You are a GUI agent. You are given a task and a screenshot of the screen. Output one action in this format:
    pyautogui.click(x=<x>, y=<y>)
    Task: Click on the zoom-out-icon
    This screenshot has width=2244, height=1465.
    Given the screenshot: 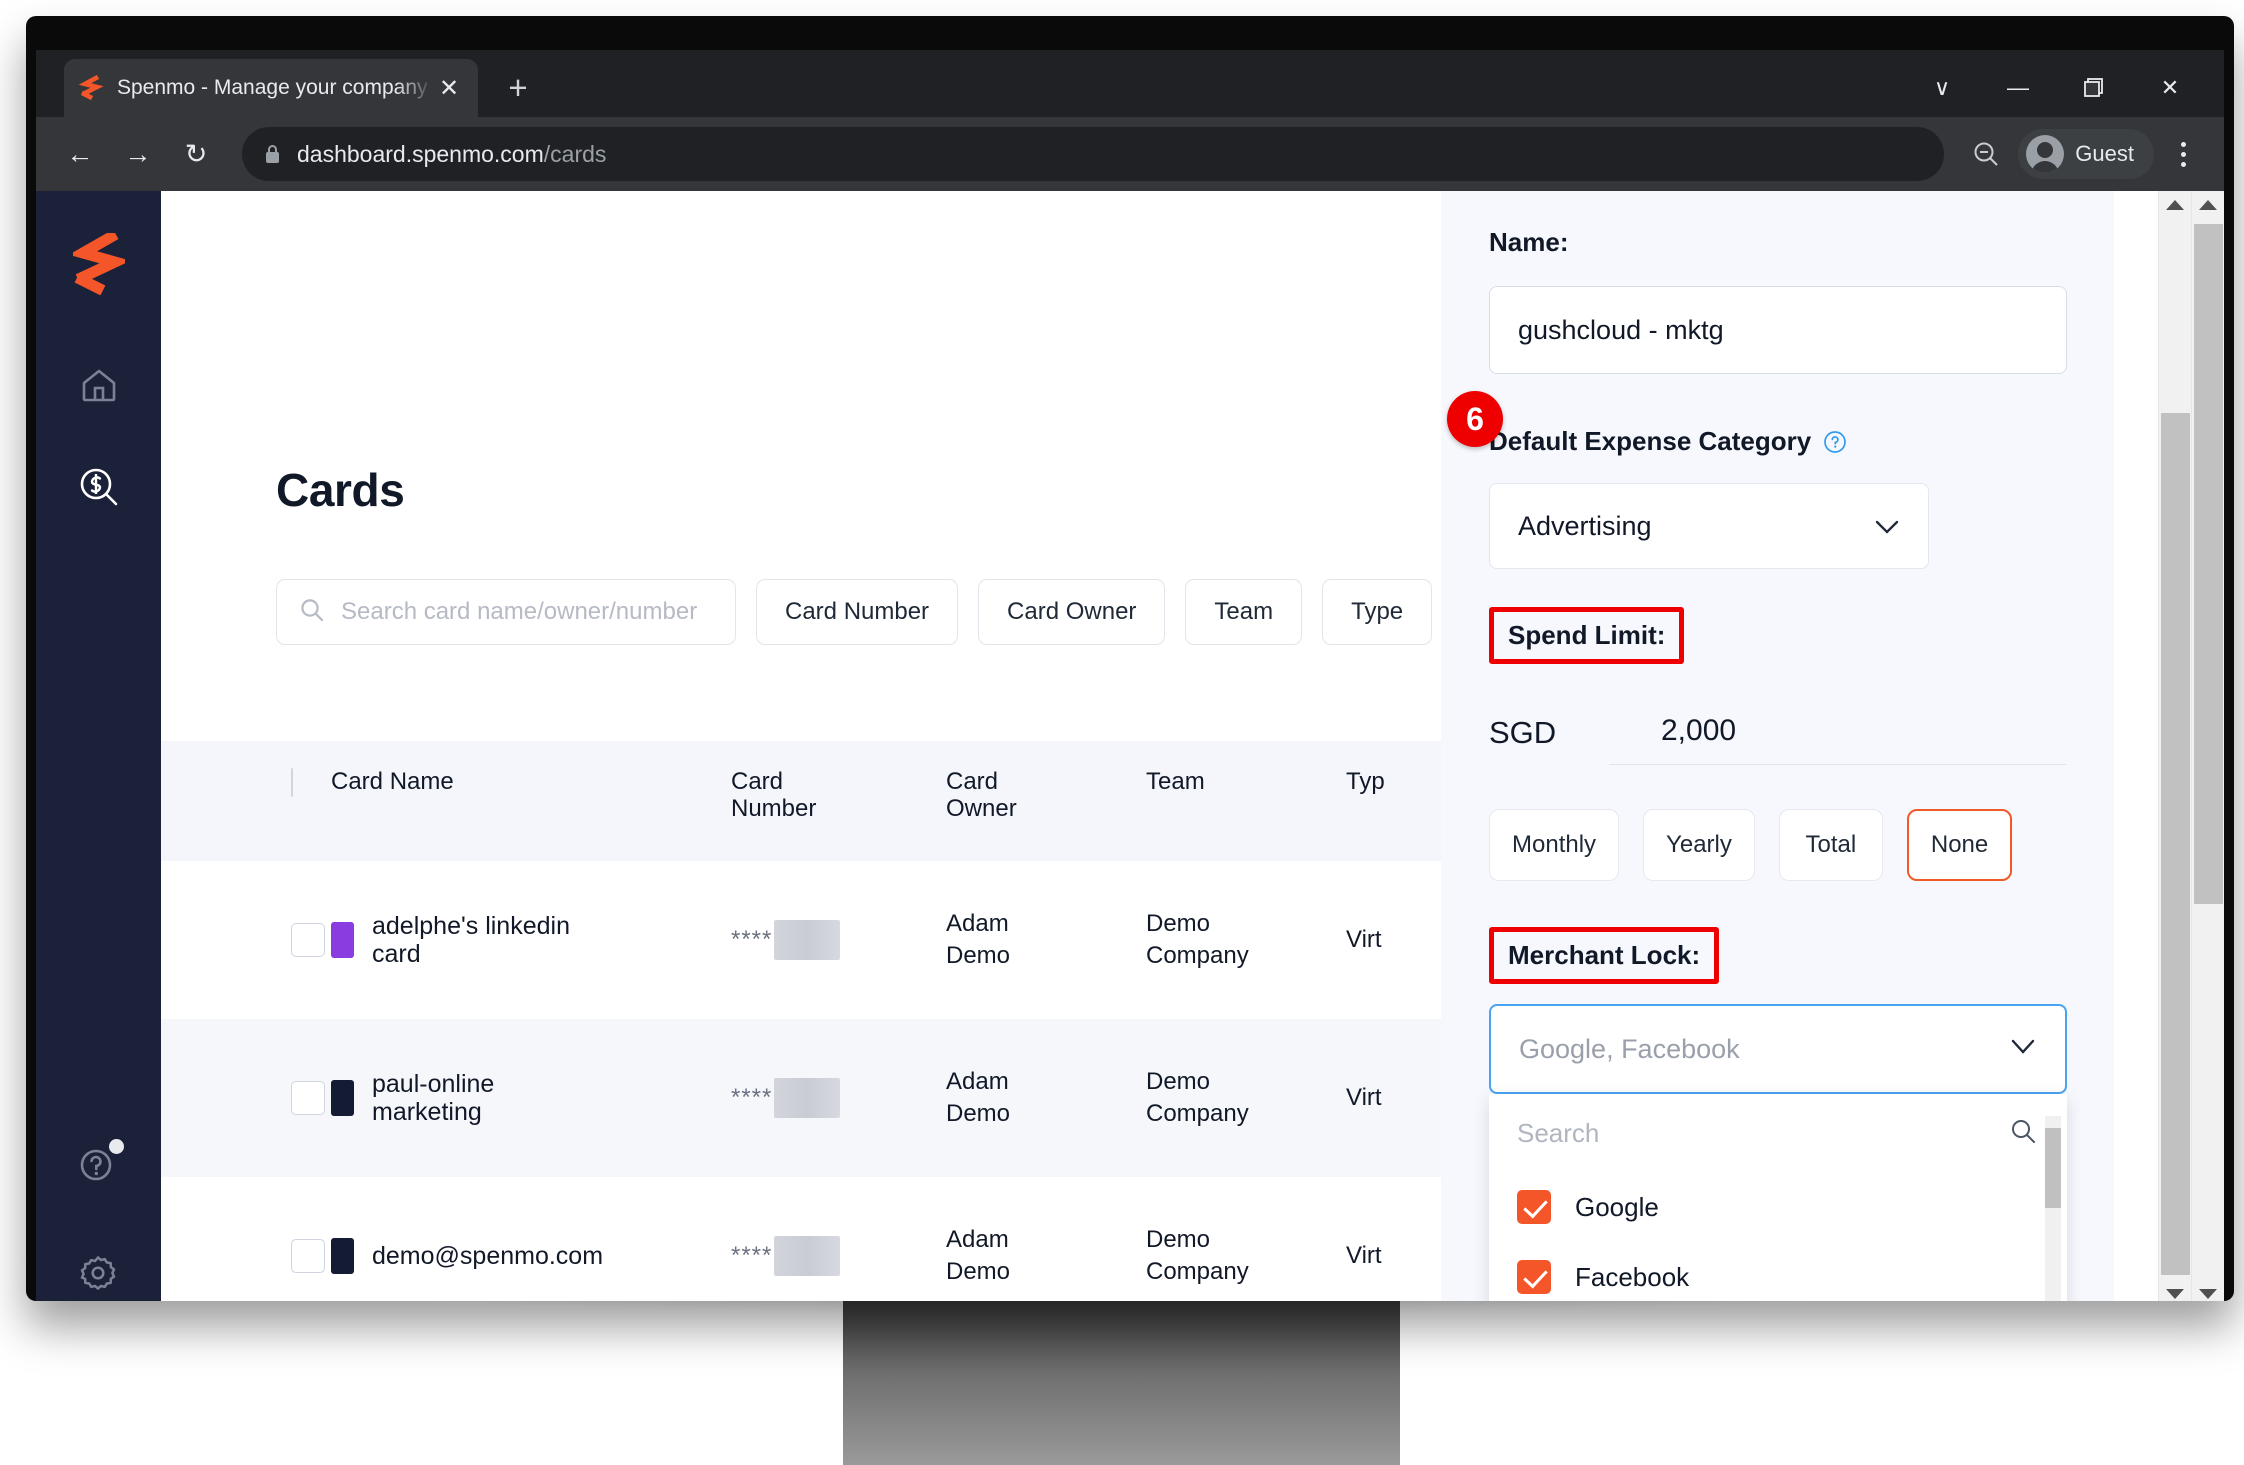 What is the action you would take?
    pyautogui.click(x=1986, y=154)
    